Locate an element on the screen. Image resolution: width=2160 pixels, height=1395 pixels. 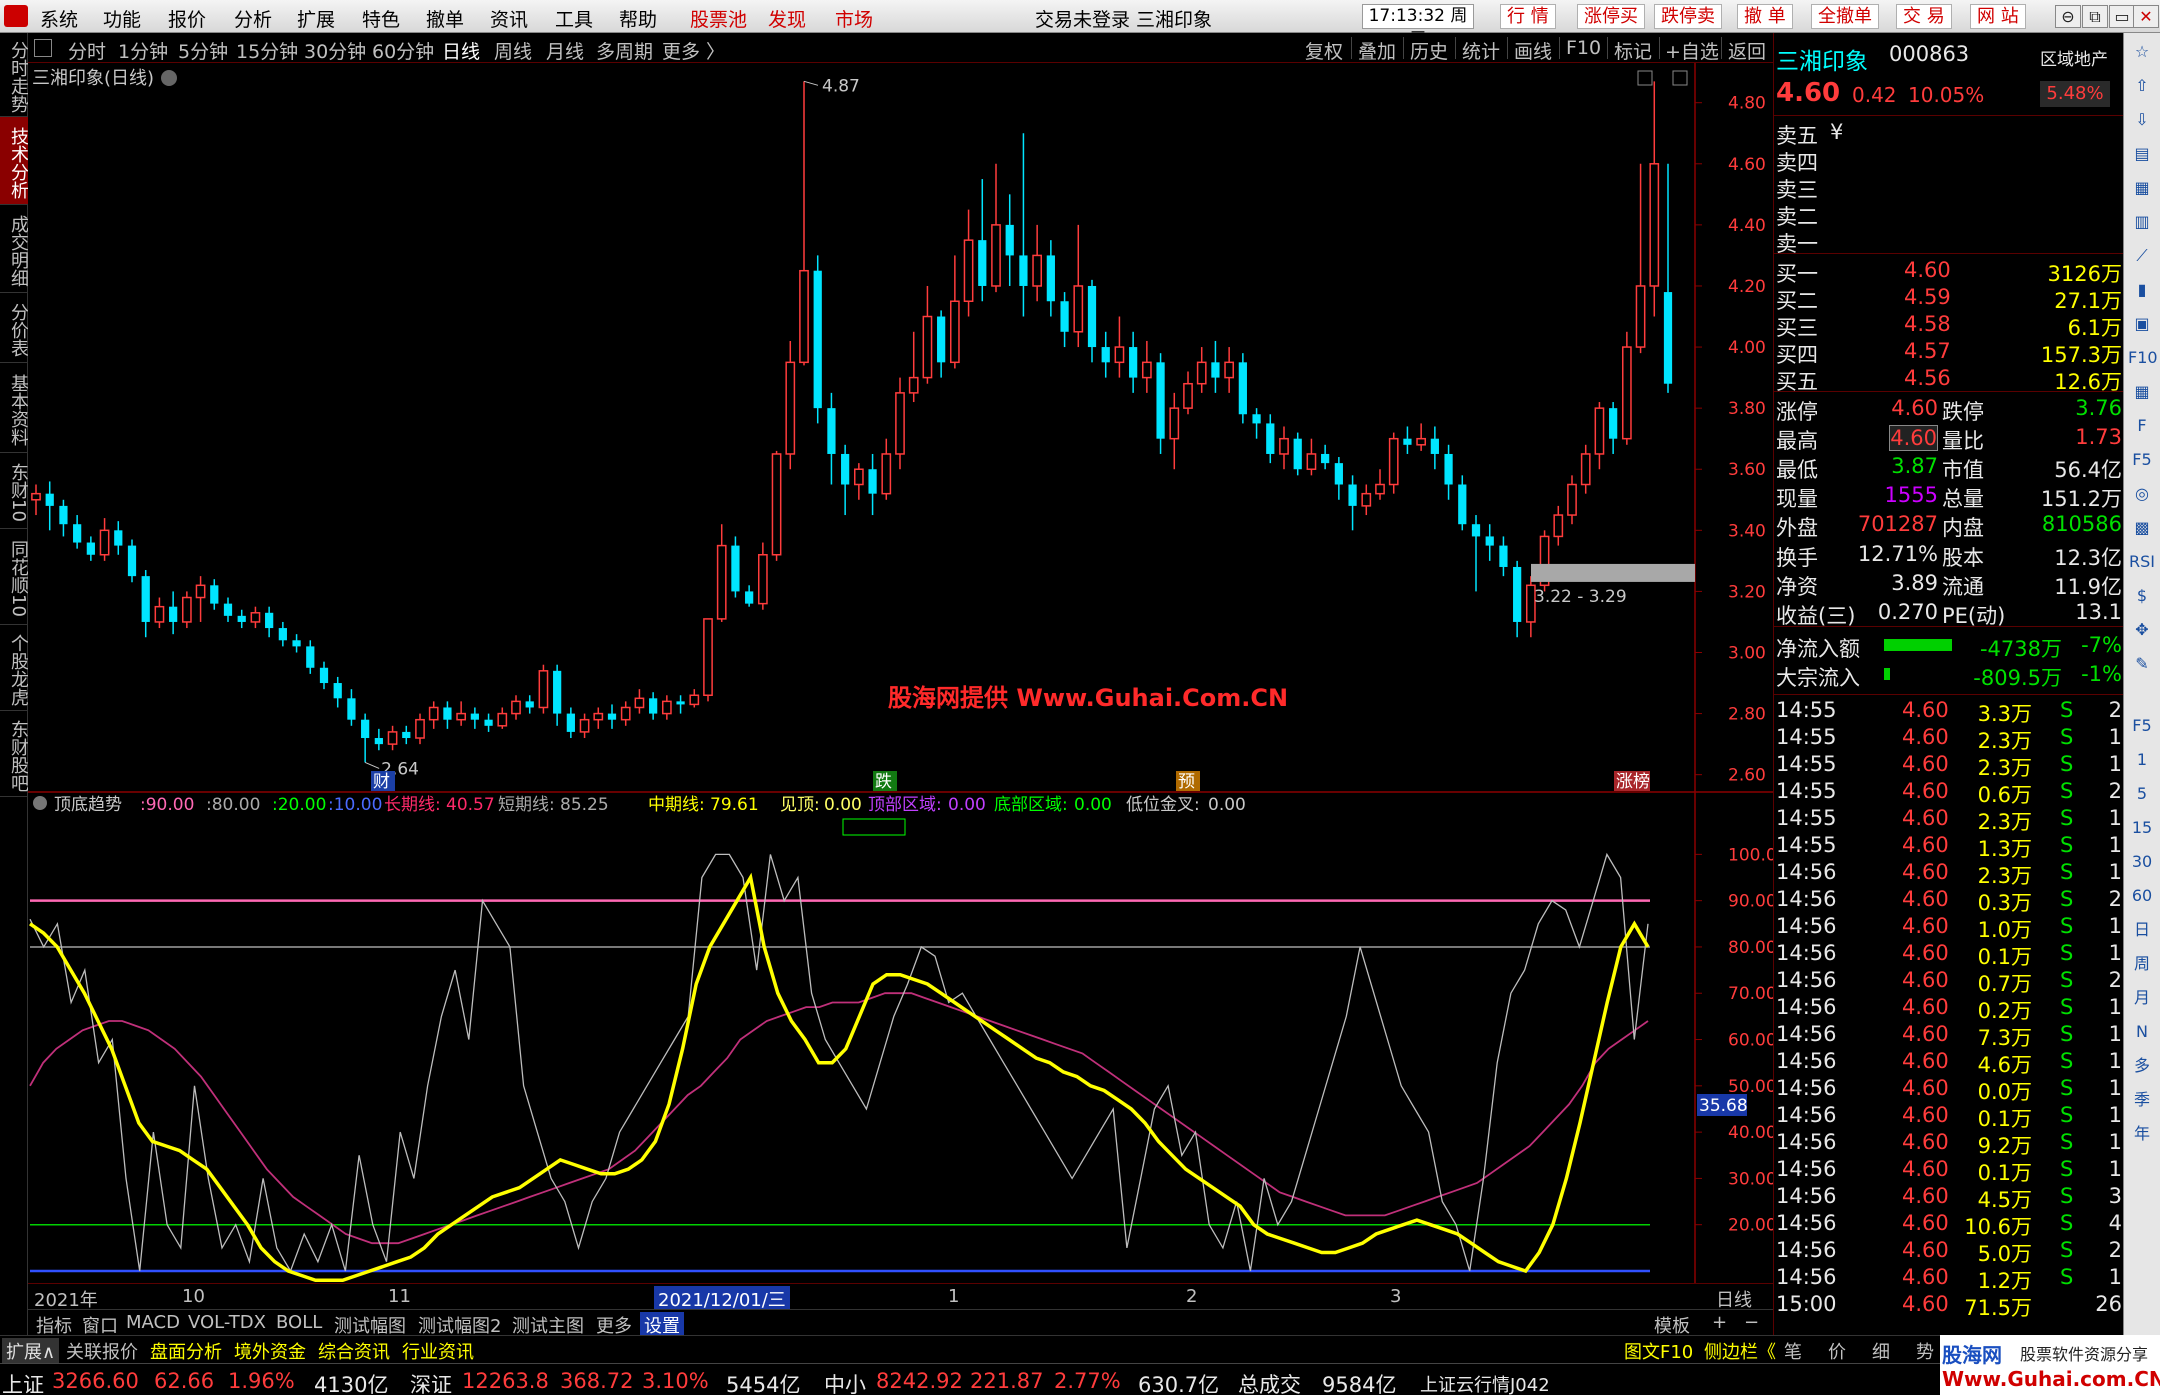
tool-button-icon: ▩ is located at coordinates (2142, 528).